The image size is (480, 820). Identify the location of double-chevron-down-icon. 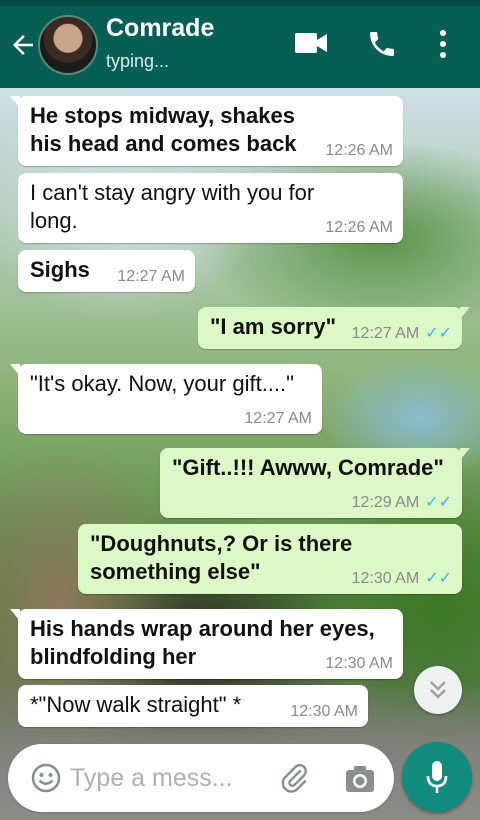
(438, 690).